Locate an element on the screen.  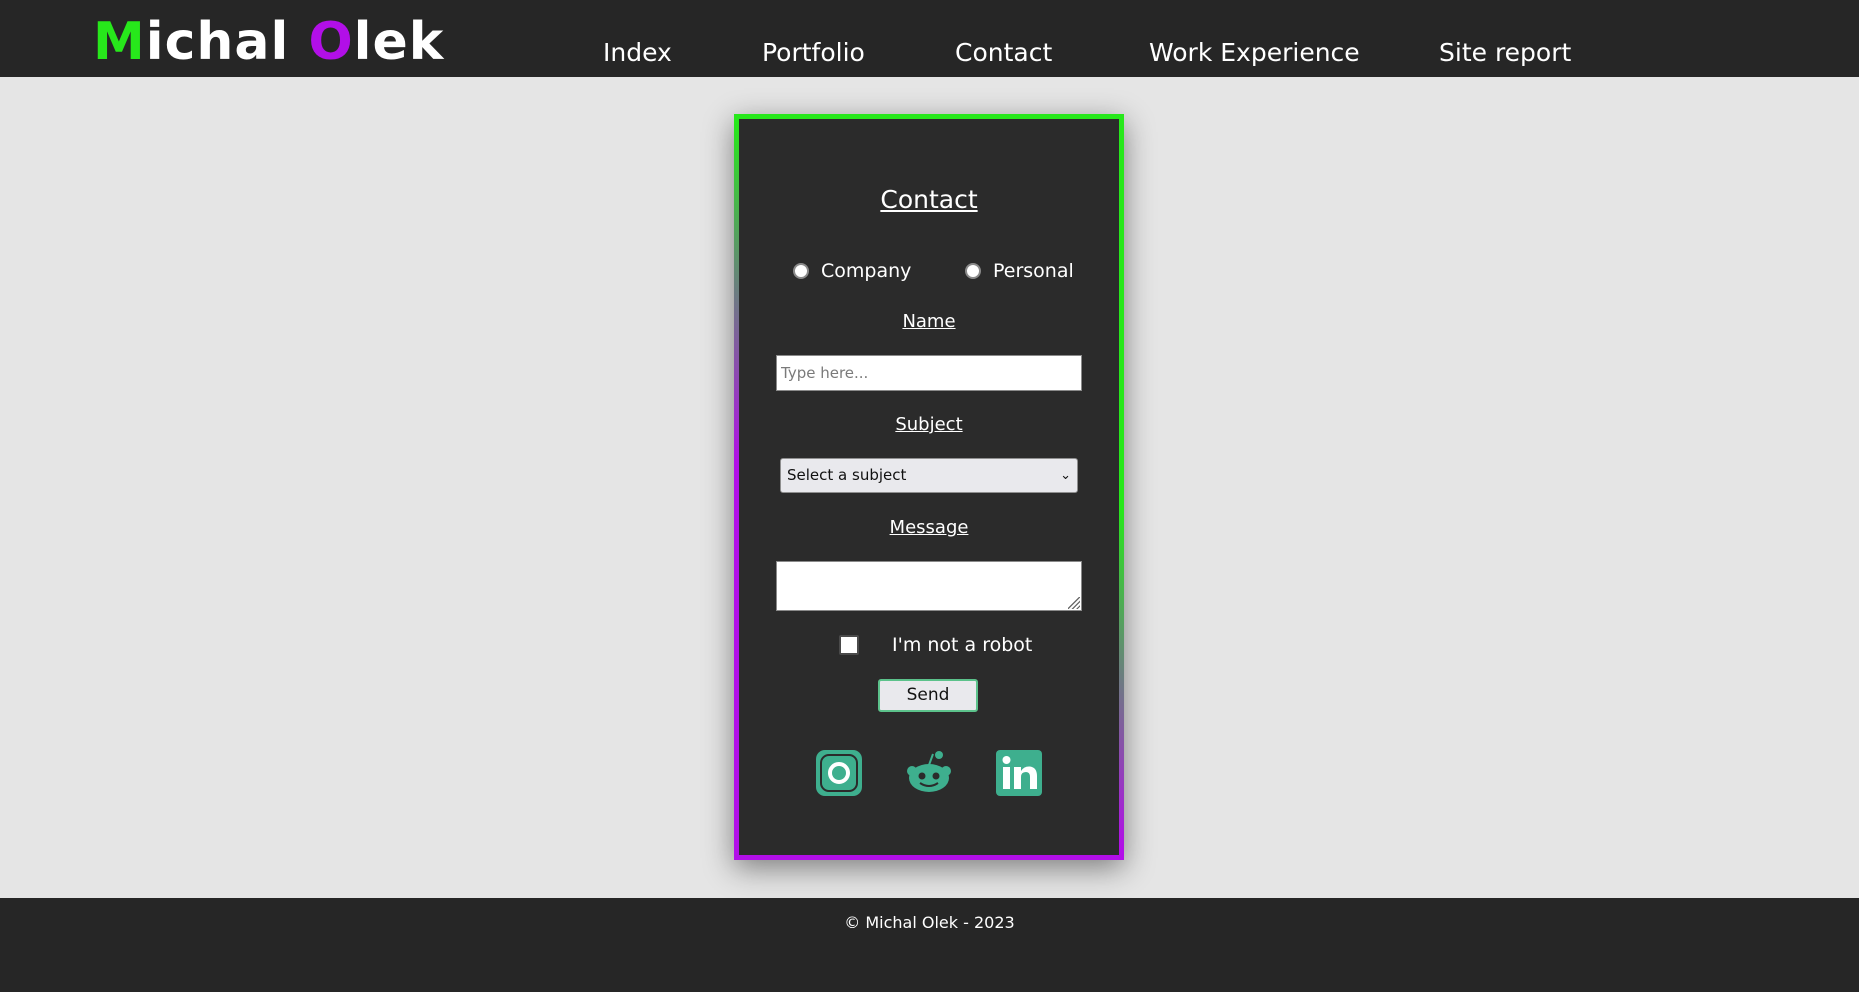
name-label: Name is located at coordinates (929, 321).